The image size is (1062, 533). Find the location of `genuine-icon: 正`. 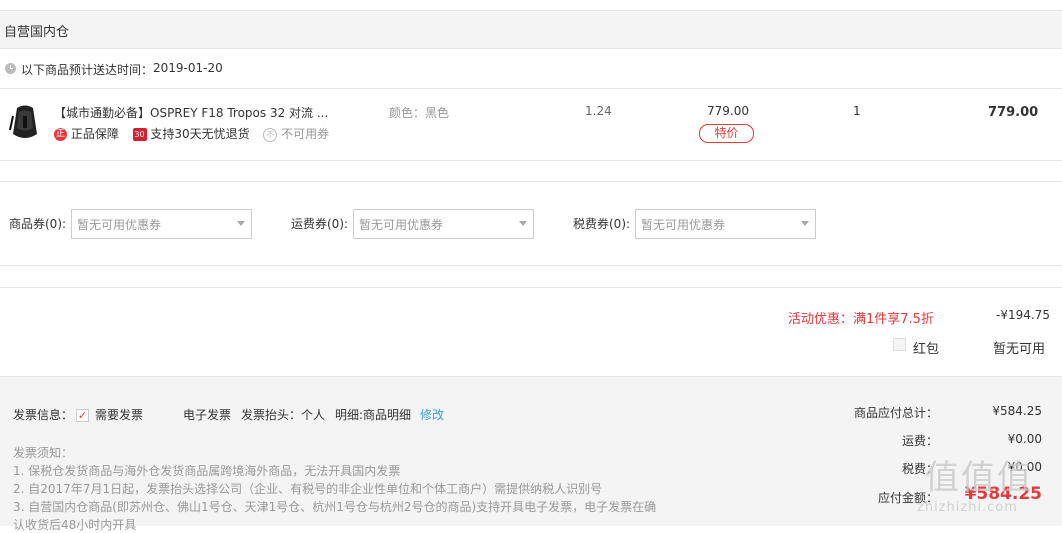

genuine-icon: 正 is located at coordinates (60, 134).